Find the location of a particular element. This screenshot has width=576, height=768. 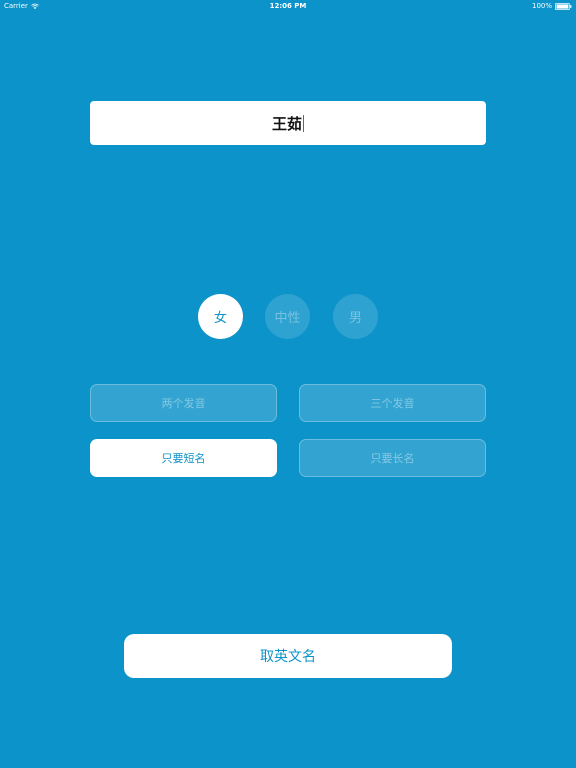

long-name-only-button: 只要长名 is located at coordinates (392, 458).